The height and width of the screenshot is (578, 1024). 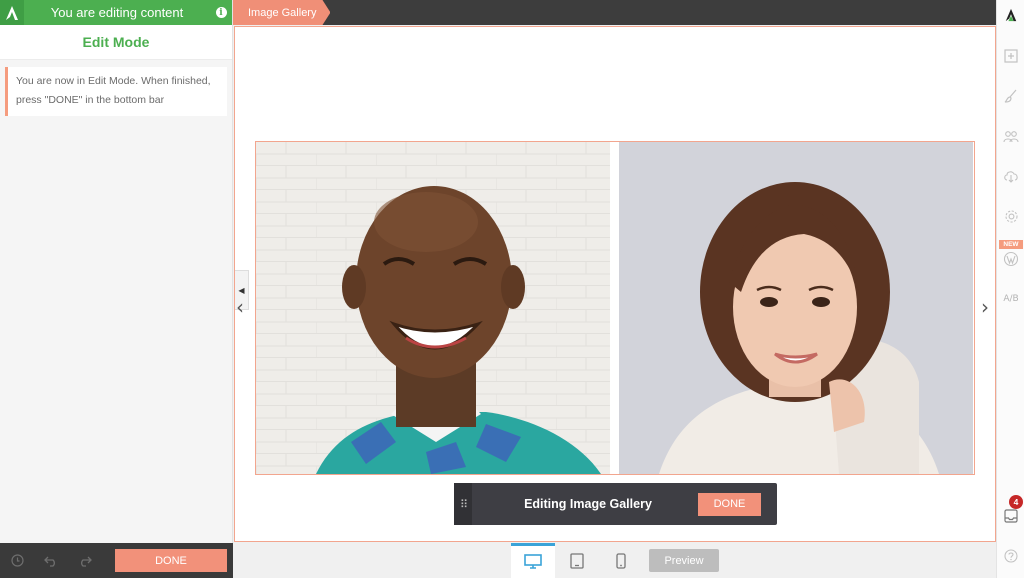 What do you see at coordinates (621, 560) in the screenshot?
I see `mobile-icon` at bounding box center [621, 560].